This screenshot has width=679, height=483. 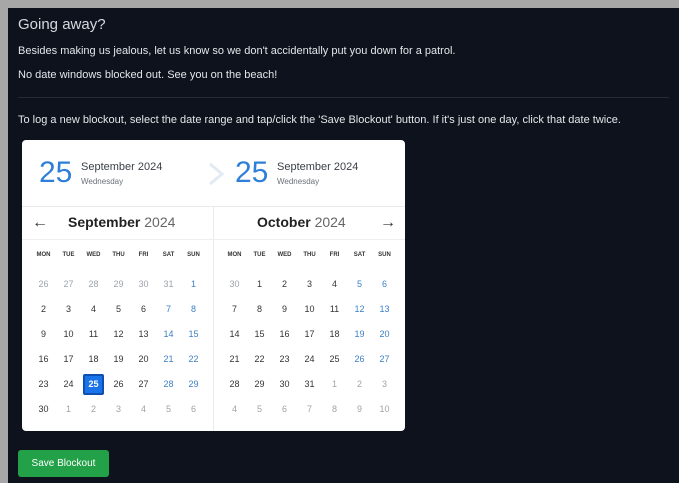 I want to click on weekday-header: FRI, so click(x=334, y=255).